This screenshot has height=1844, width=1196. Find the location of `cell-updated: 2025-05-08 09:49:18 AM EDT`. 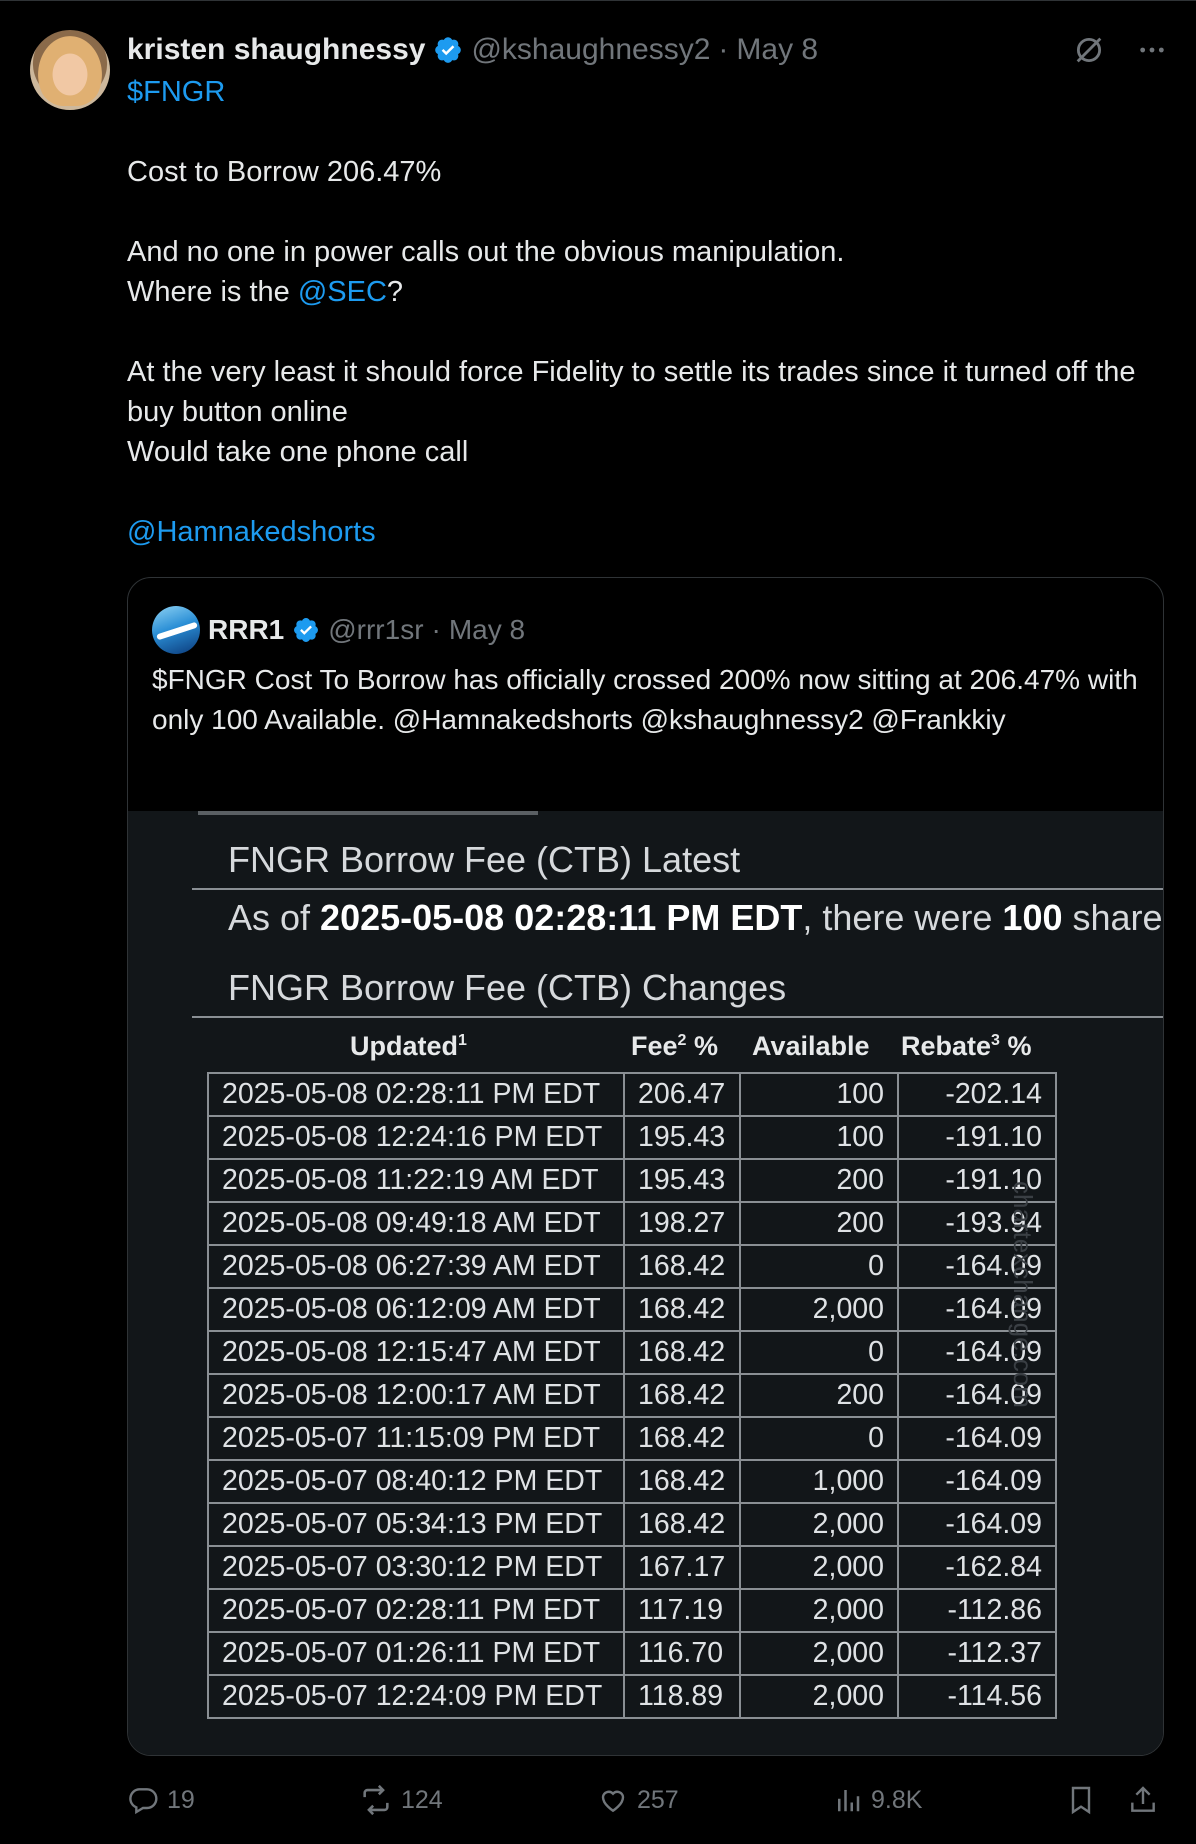

cell-updated: 2025-05-08 09:49:18 AM EDT is located at coordinates (416, 1223).